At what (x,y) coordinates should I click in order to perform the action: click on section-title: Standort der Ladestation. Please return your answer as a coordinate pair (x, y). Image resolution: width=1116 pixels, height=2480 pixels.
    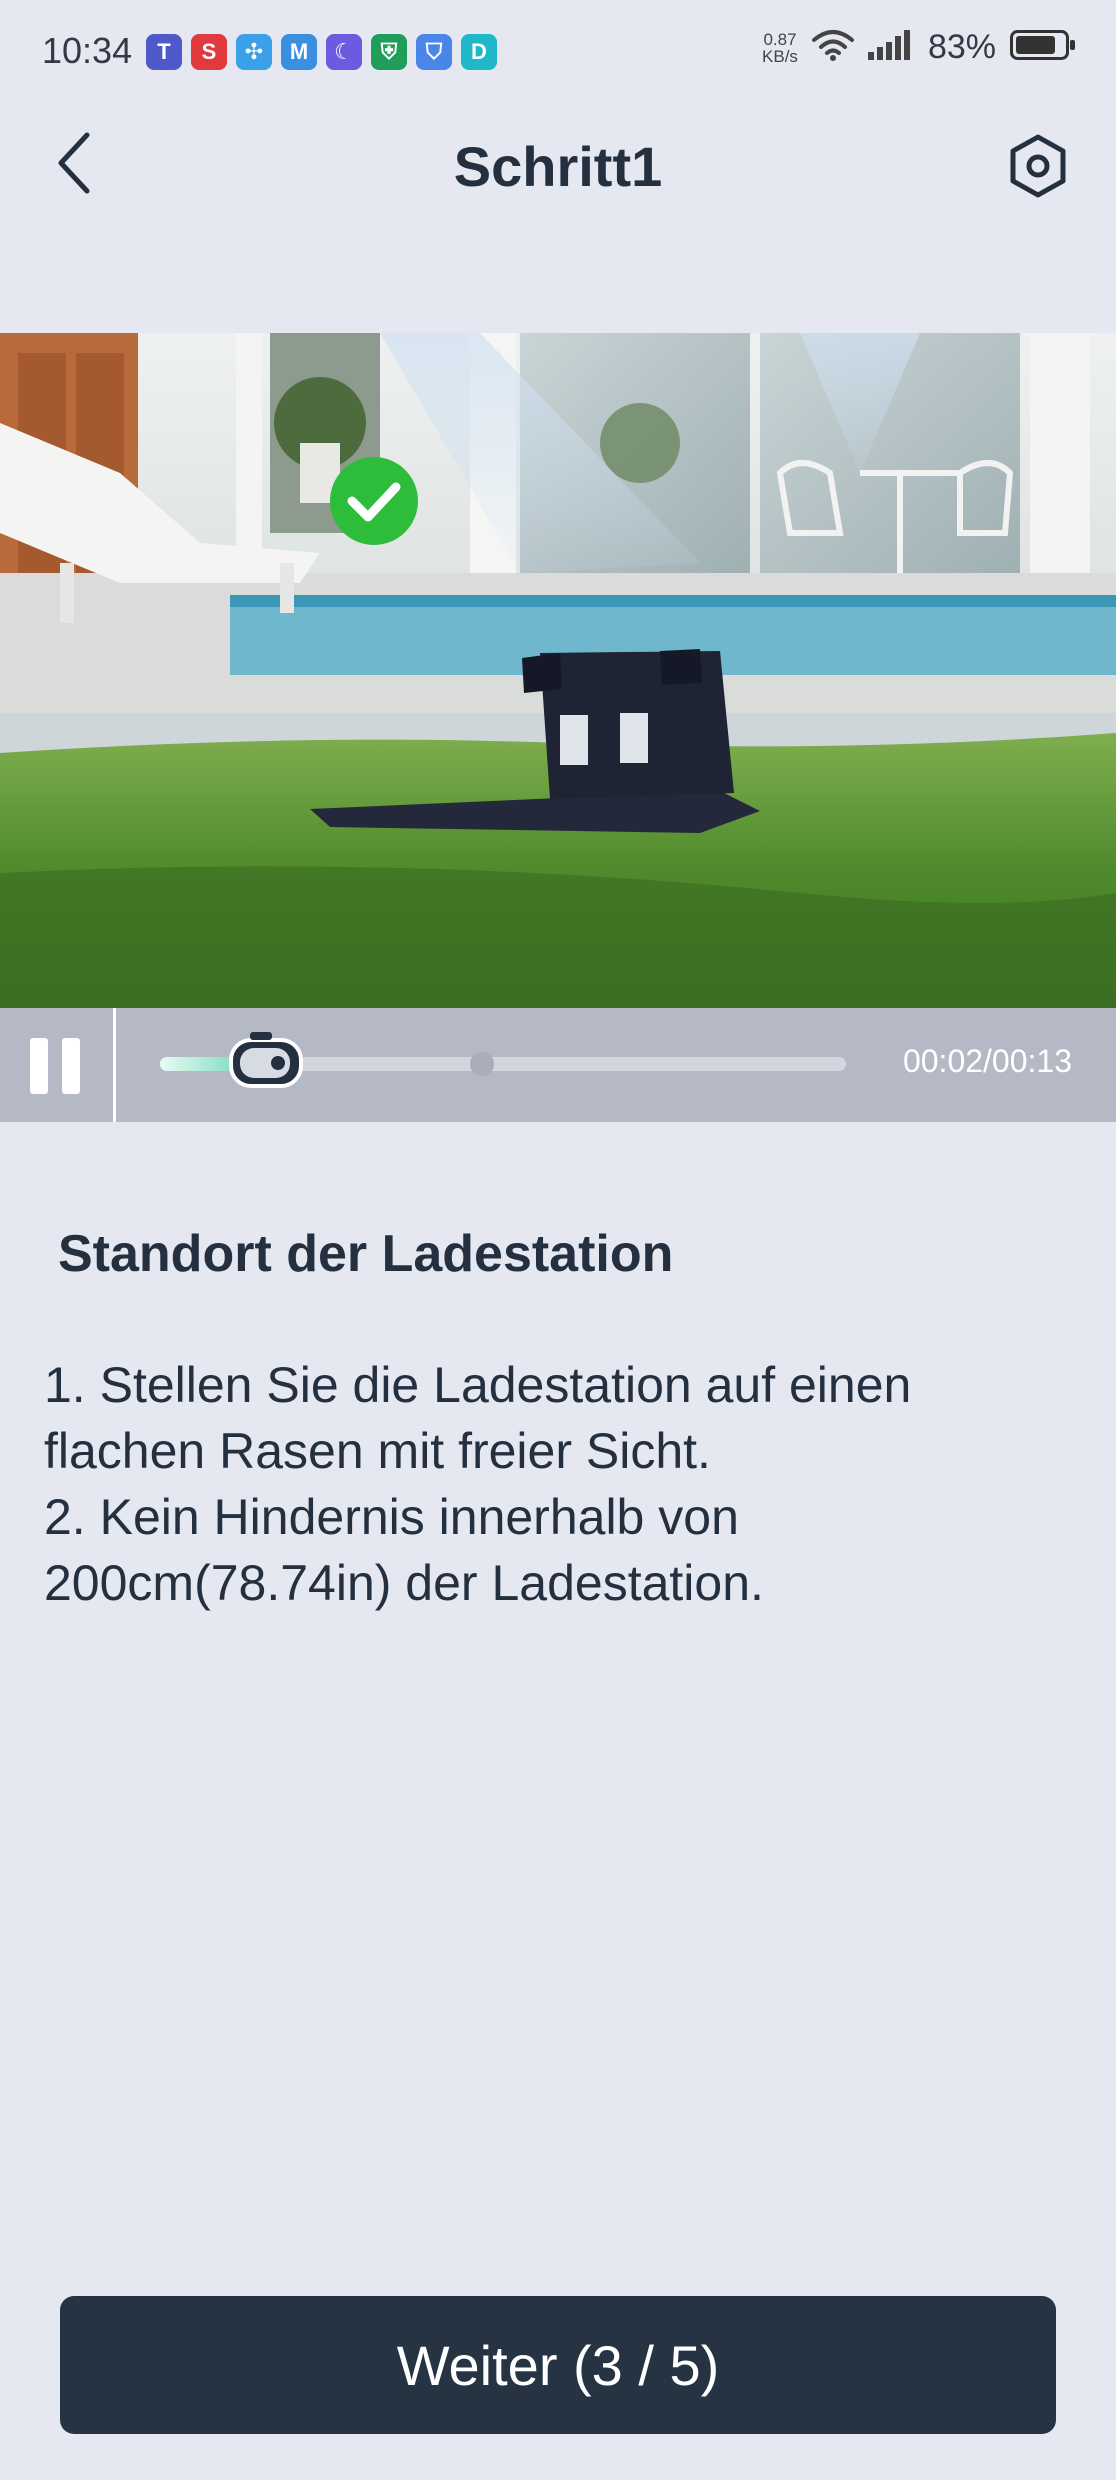
    Looking at the image, I should click on (366, 1254).